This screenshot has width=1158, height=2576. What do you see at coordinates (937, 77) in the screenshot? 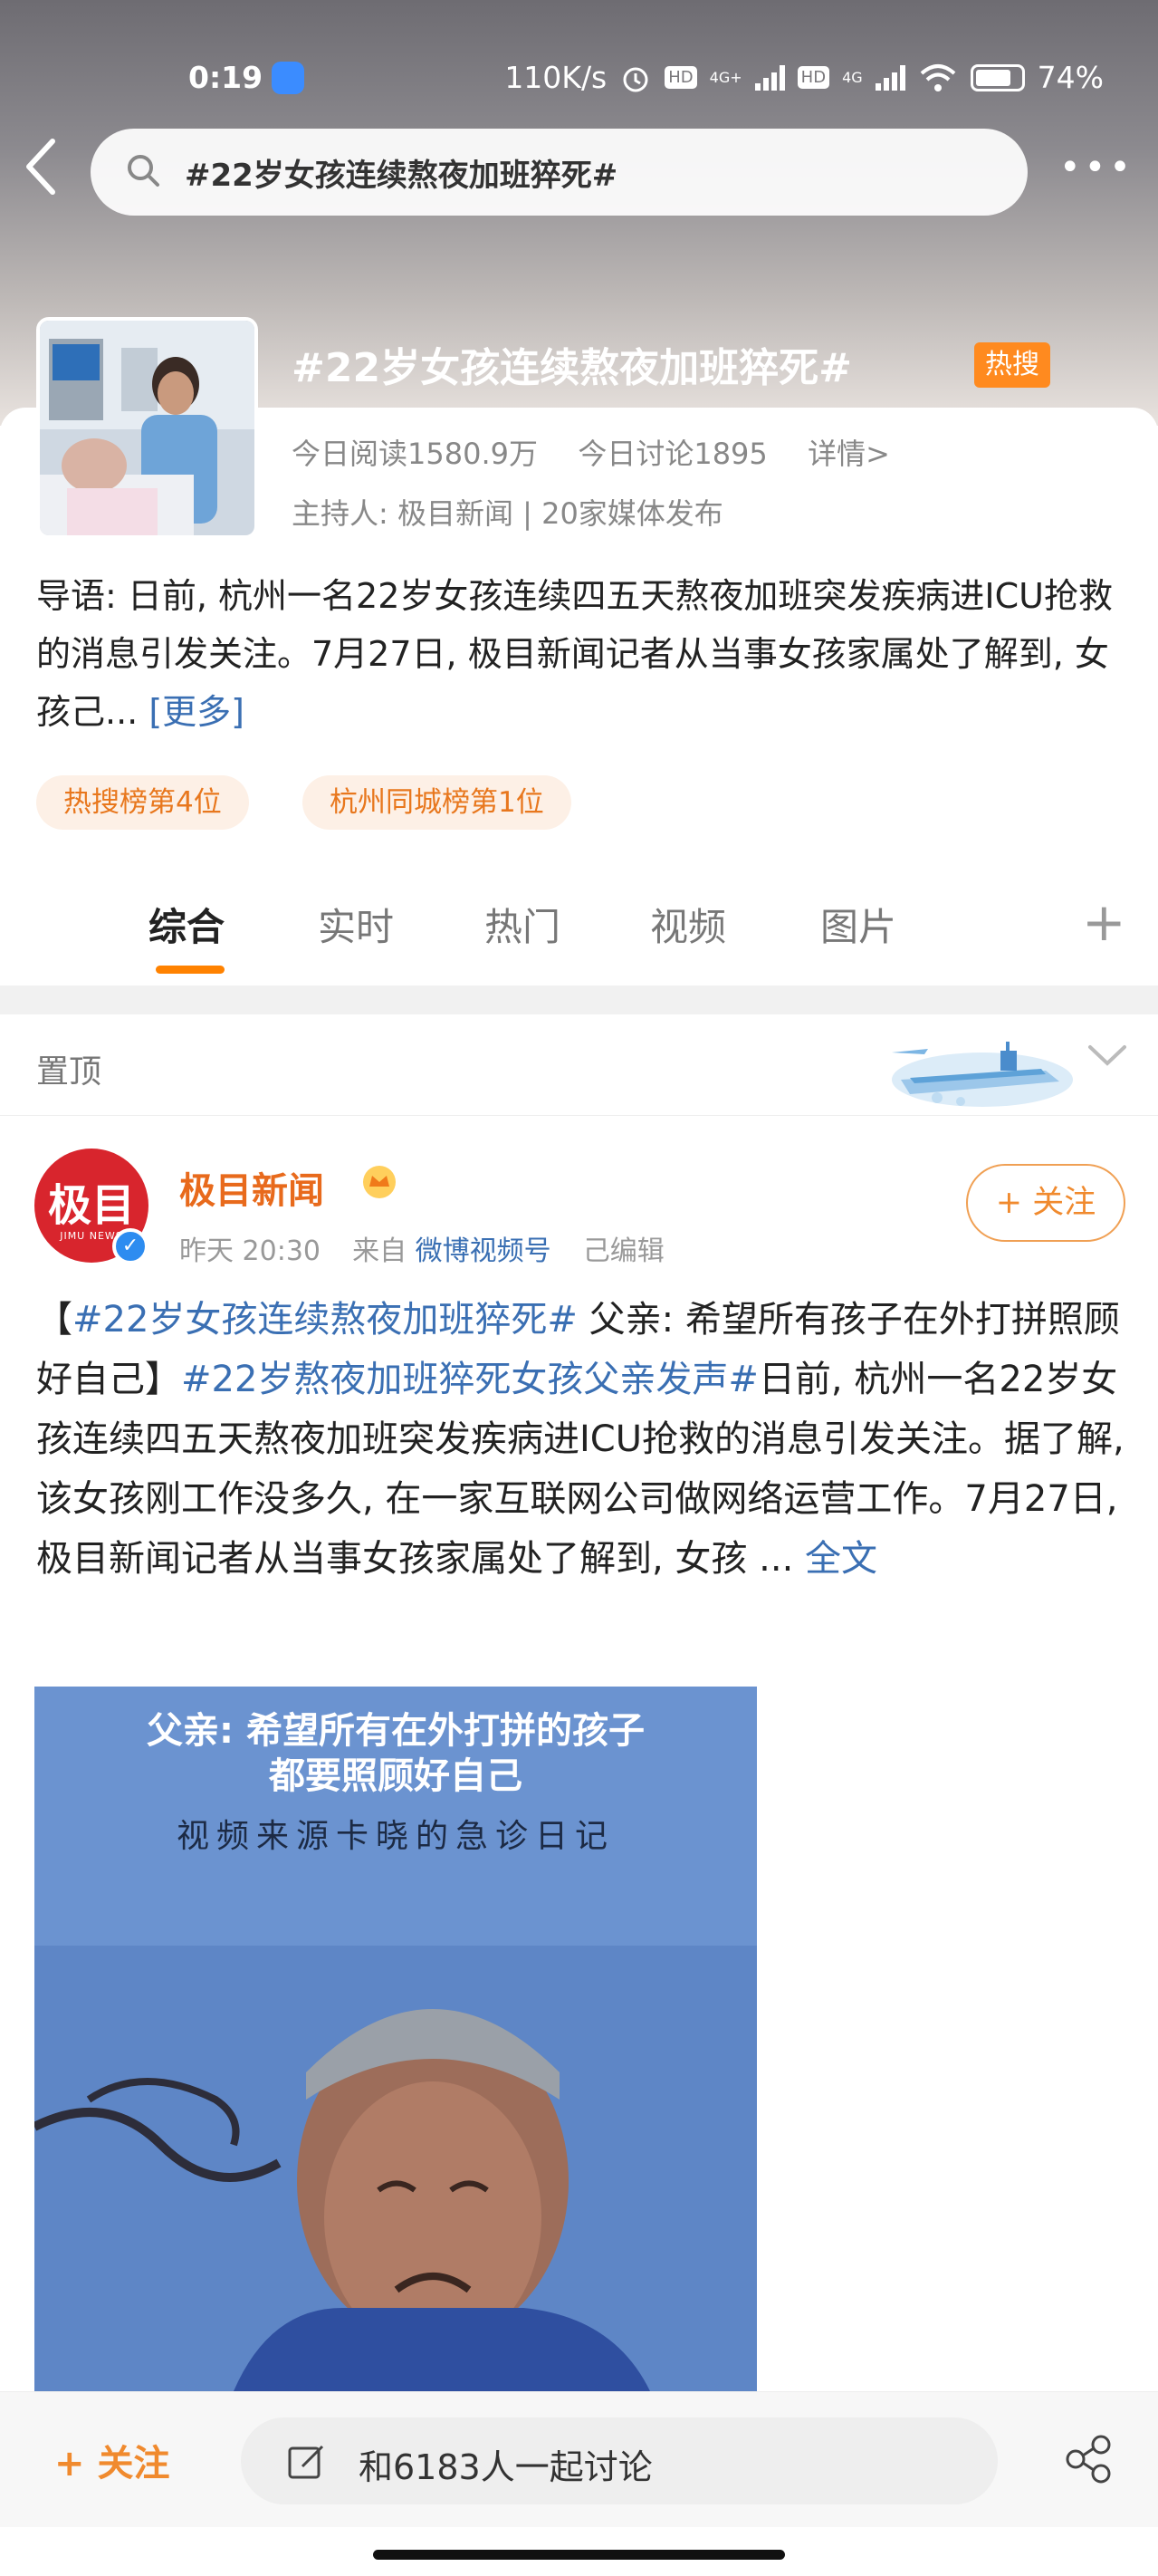
I see `wifi-icon` at bounding box center [937, 77].